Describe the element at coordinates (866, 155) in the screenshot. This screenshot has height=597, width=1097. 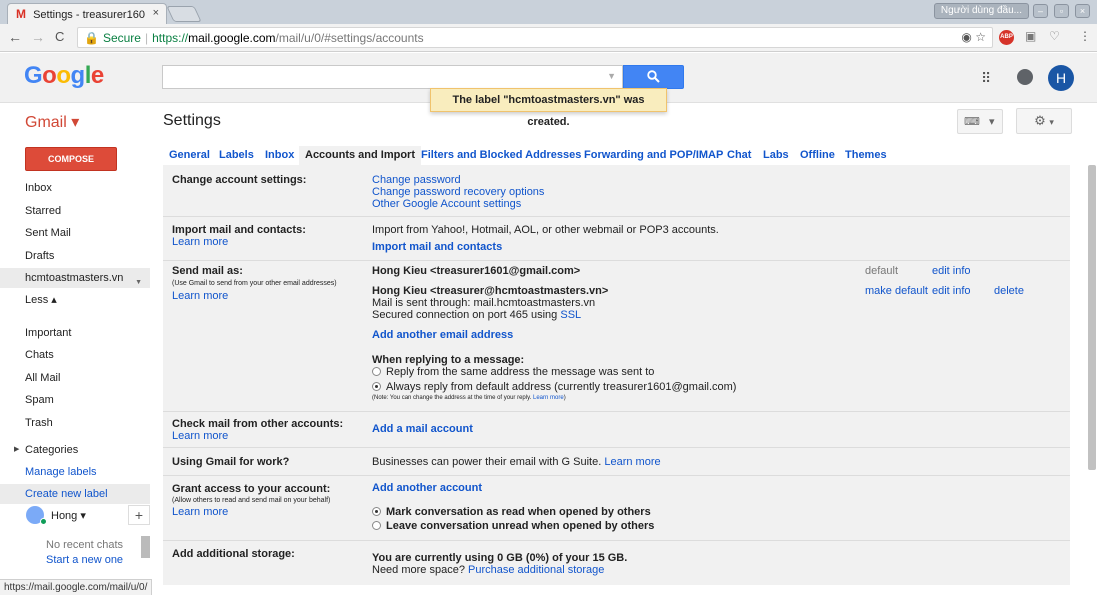
I see `tab-themes: Themes` at that location.